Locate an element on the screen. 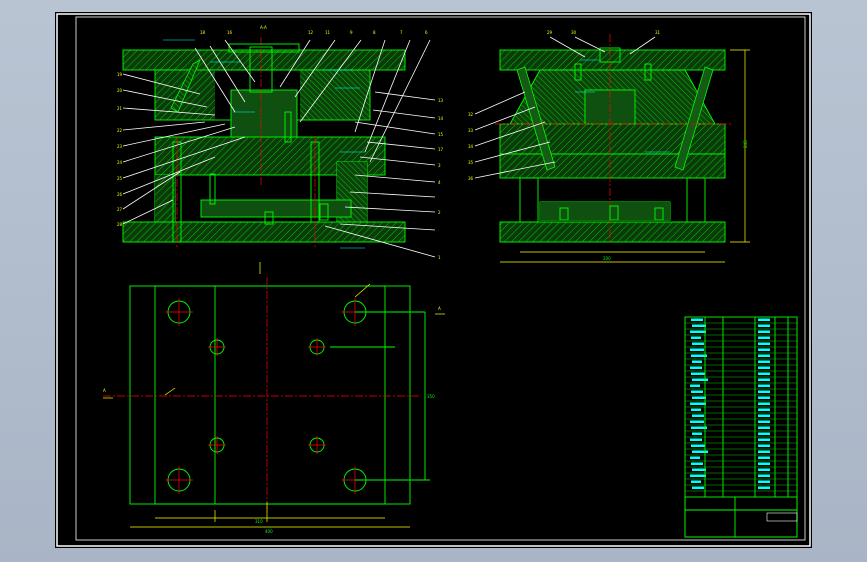  balloon-right-2: 15 is located at coordinates (441, 134).